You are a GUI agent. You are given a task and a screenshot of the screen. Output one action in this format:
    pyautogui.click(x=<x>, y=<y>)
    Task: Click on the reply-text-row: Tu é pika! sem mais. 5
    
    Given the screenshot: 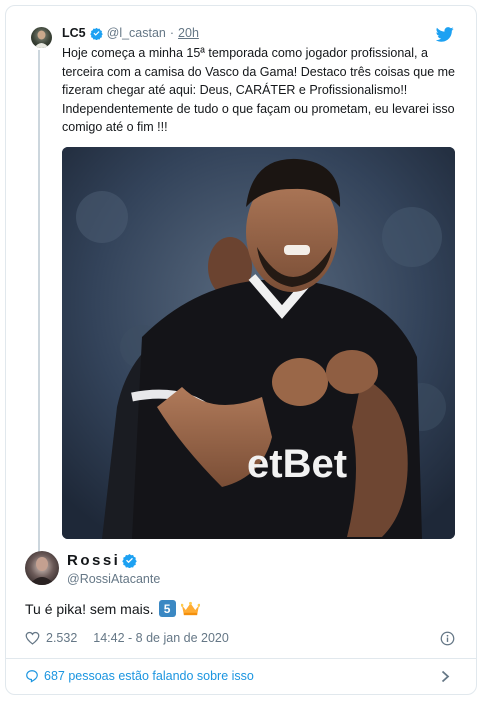 What is the action you would take?
    pyautogui.click(x=112, y=608)
    